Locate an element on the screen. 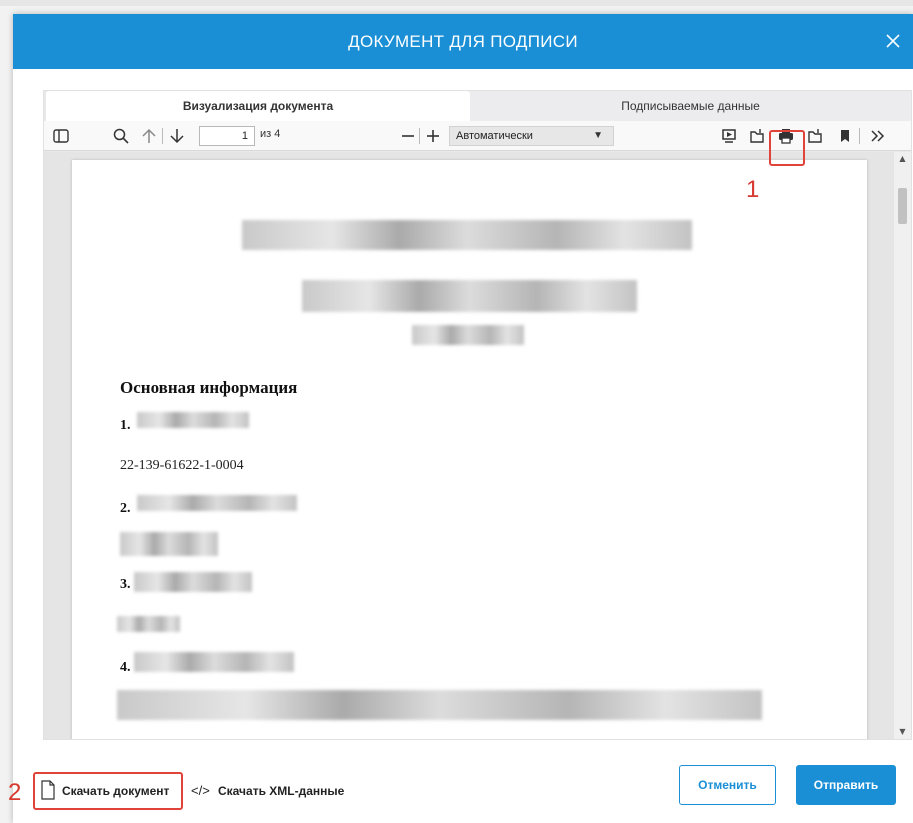  code-icon: </> is located at coordinates (200, 790).